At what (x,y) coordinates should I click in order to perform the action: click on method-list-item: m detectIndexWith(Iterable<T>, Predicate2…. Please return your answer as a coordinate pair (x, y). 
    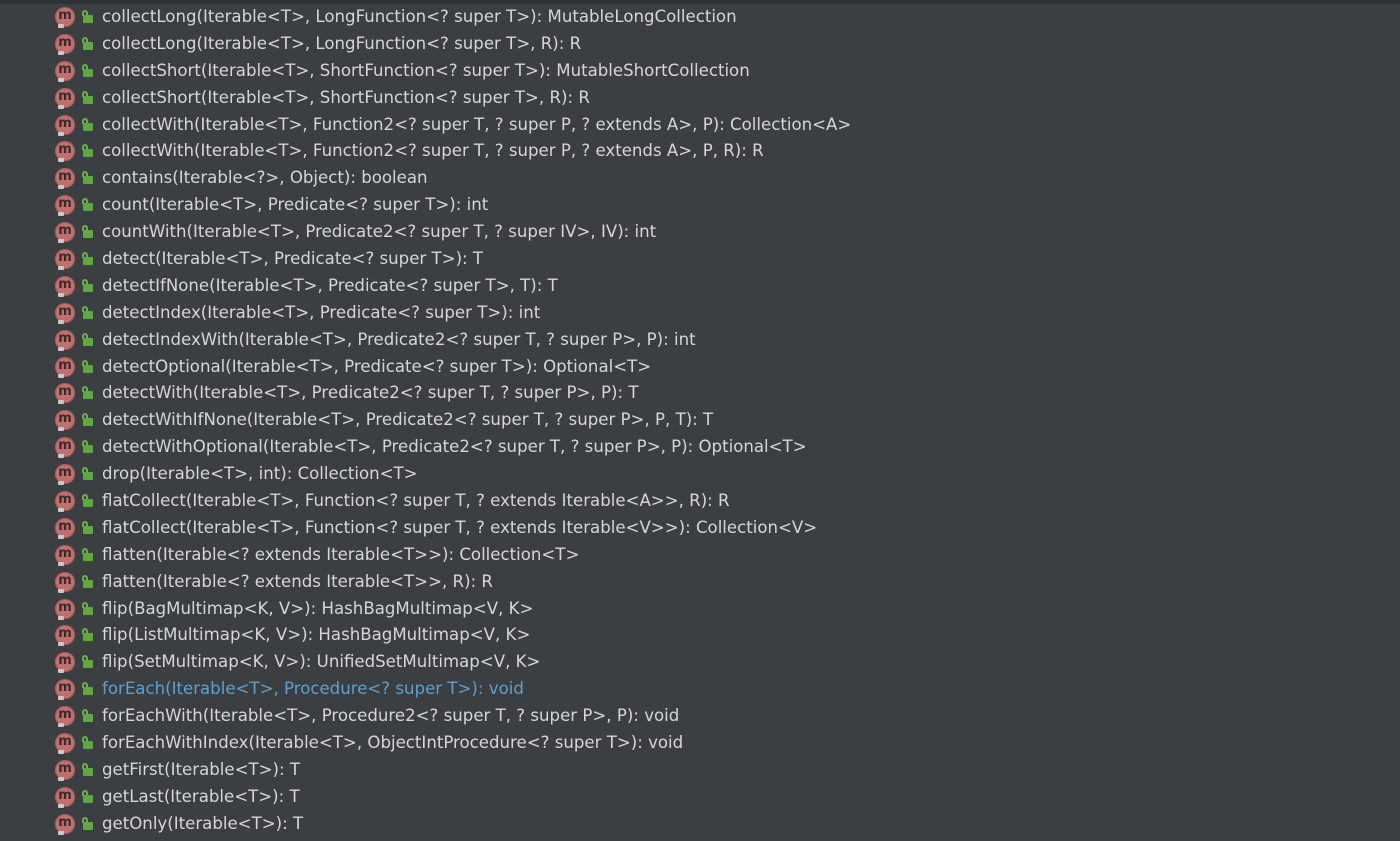
    Looking at the image, I should click on (700, 340).